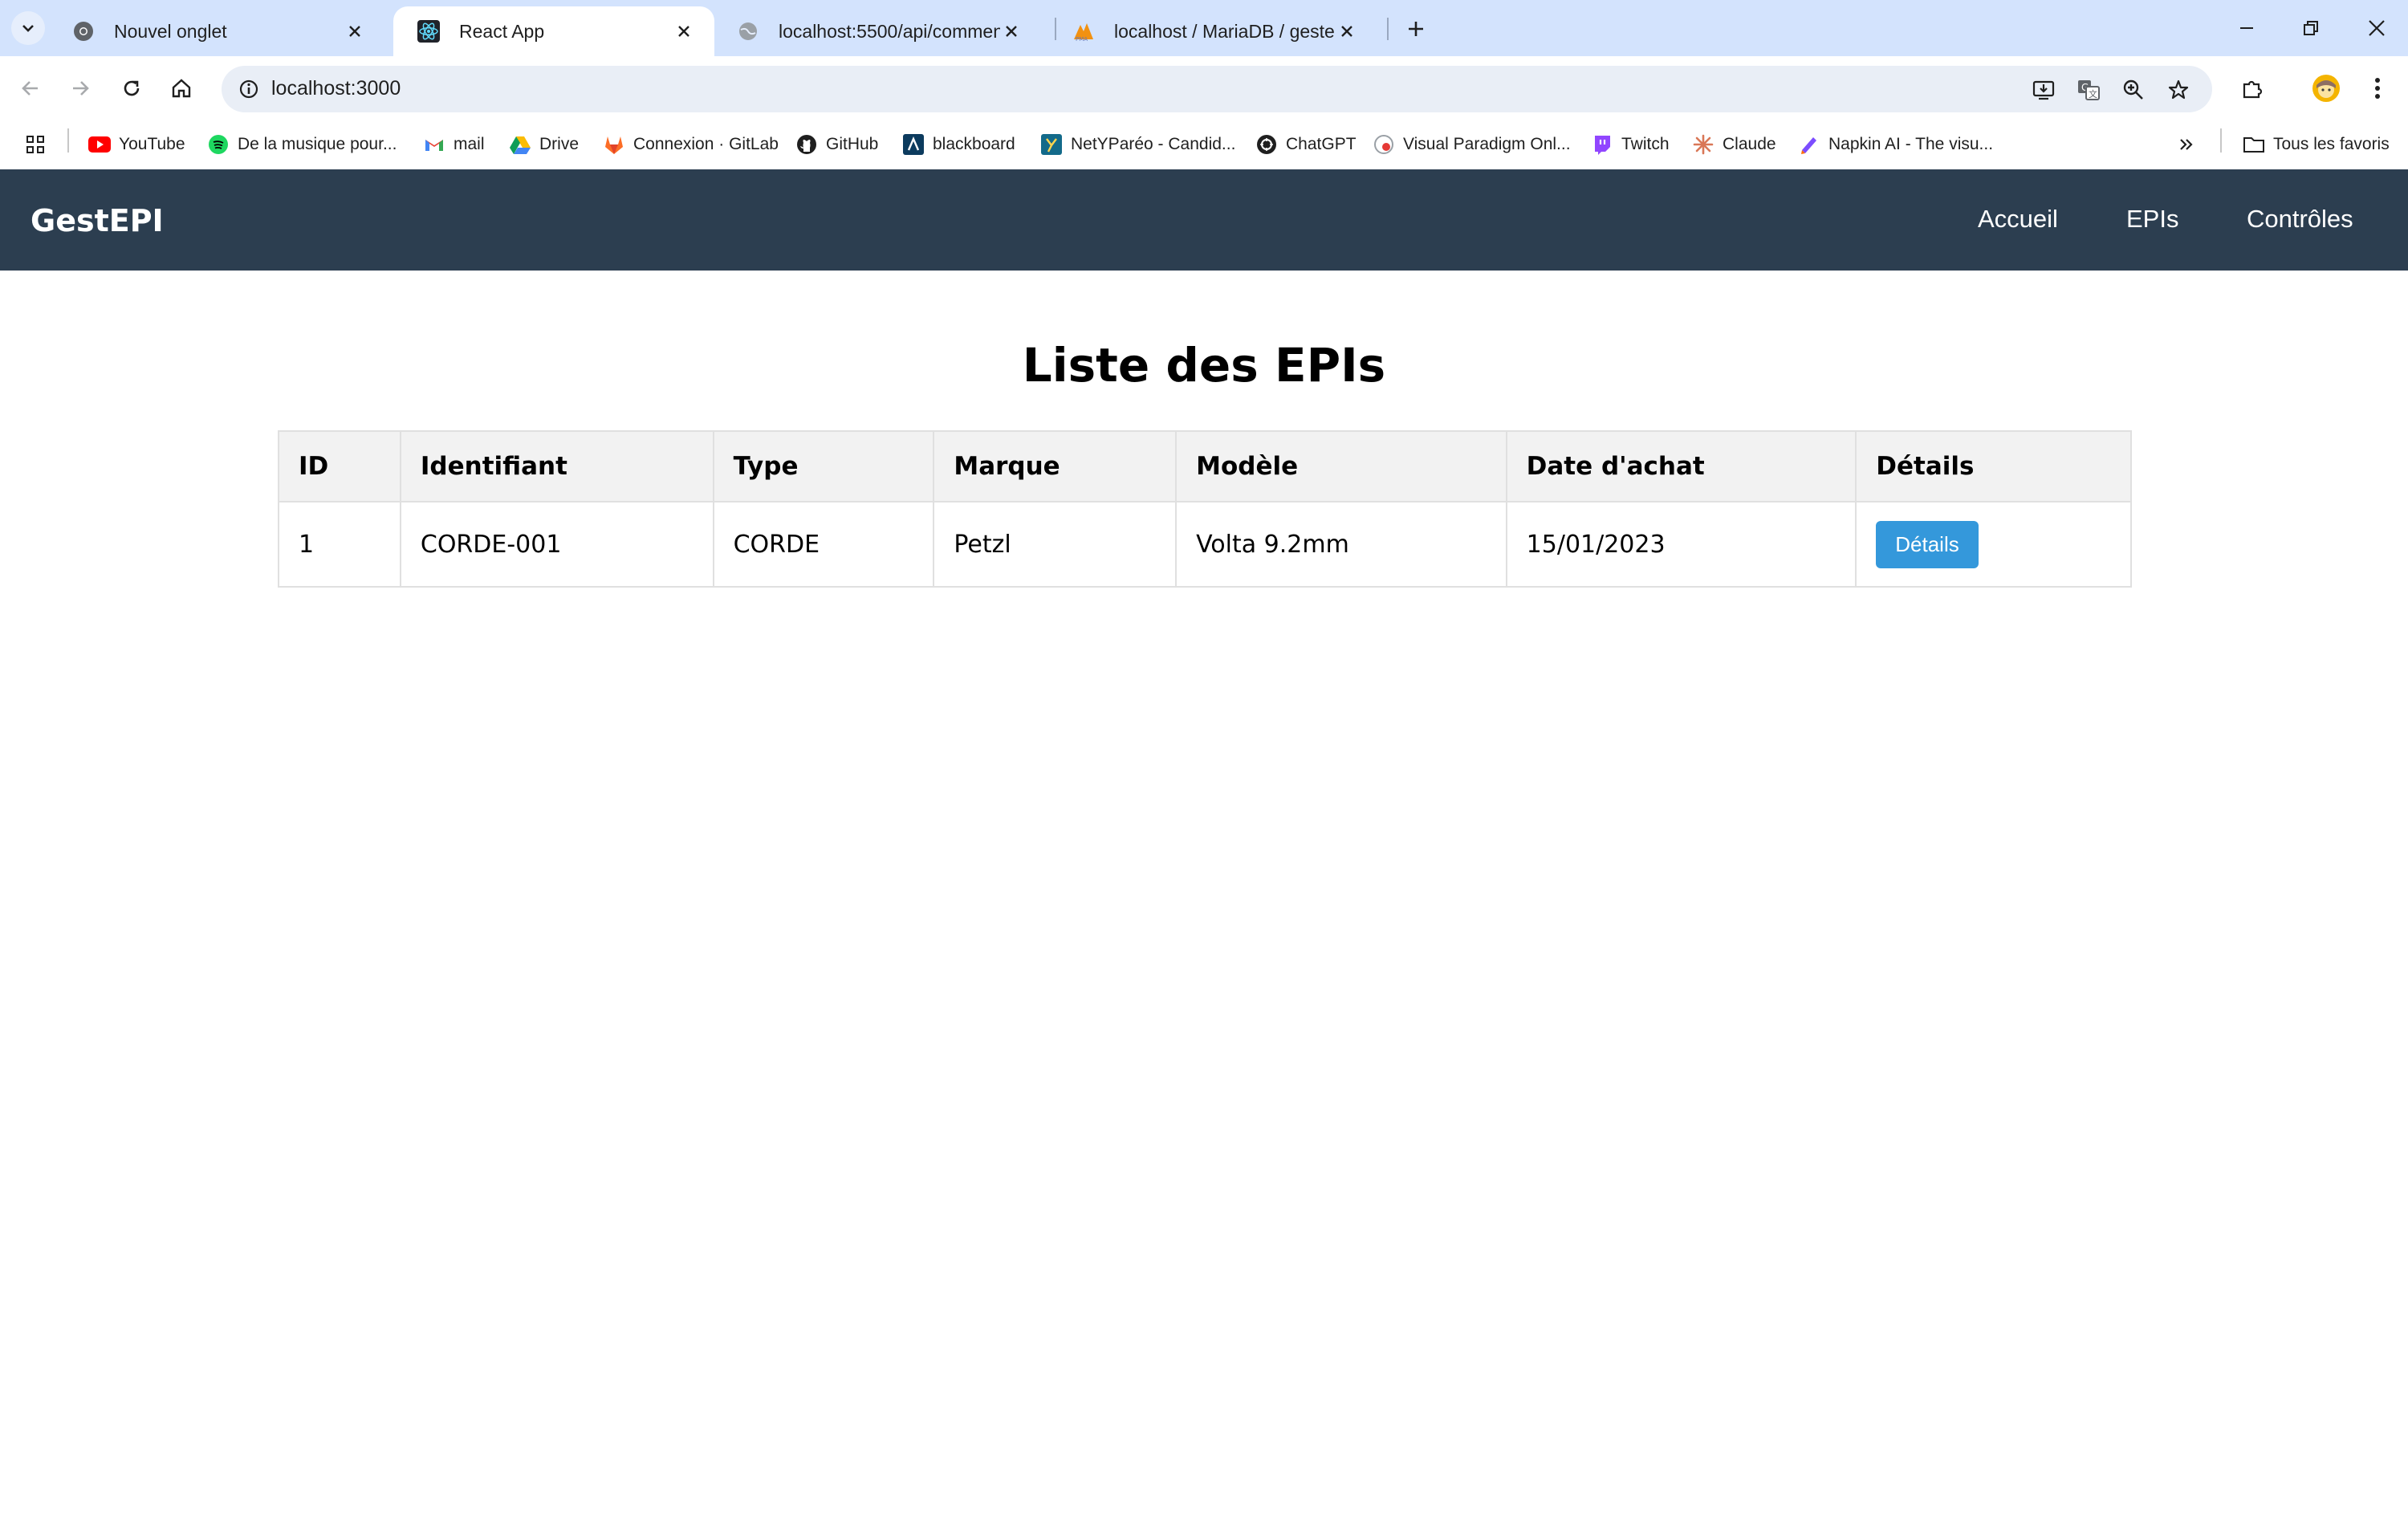 The width and height of the screenshot is (2408, 1538). I want to click on tab-phpmyadmin: PMA localhost / MariaDB / gestepi /, so click(1212, 31).